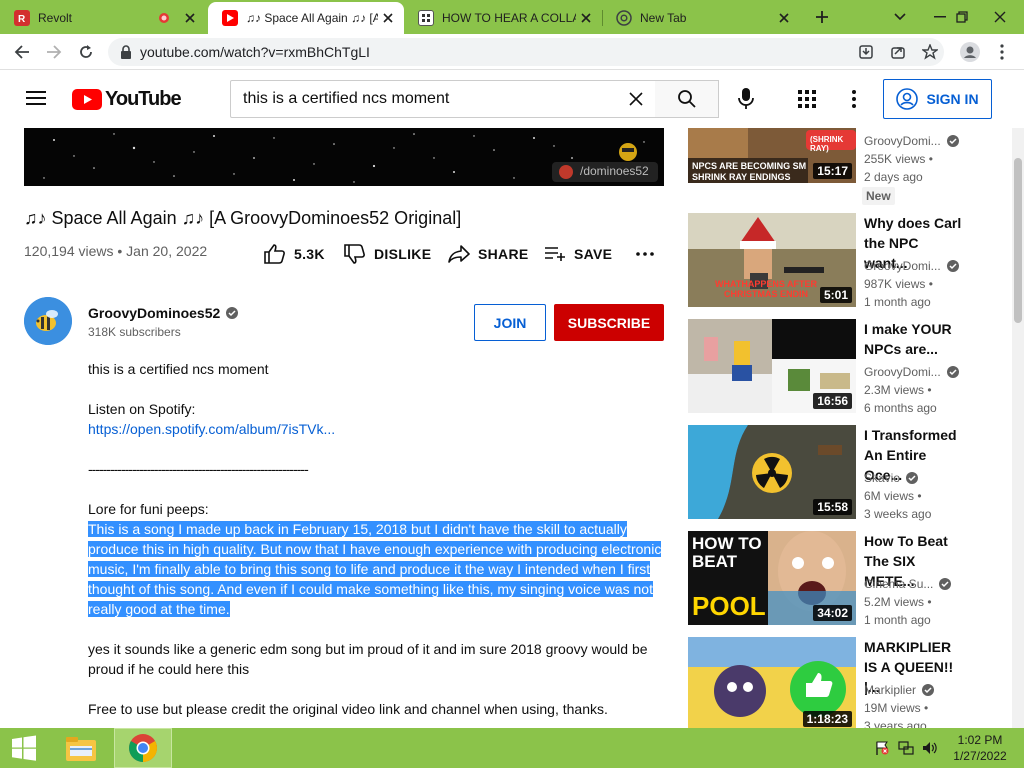 The height and width of the screenshot is (768, 1024). What do you see at coordinates (134, 332) in the screenshot?
I see `subscriber-count: 318K subscribers` at bounding box center [134, 332].